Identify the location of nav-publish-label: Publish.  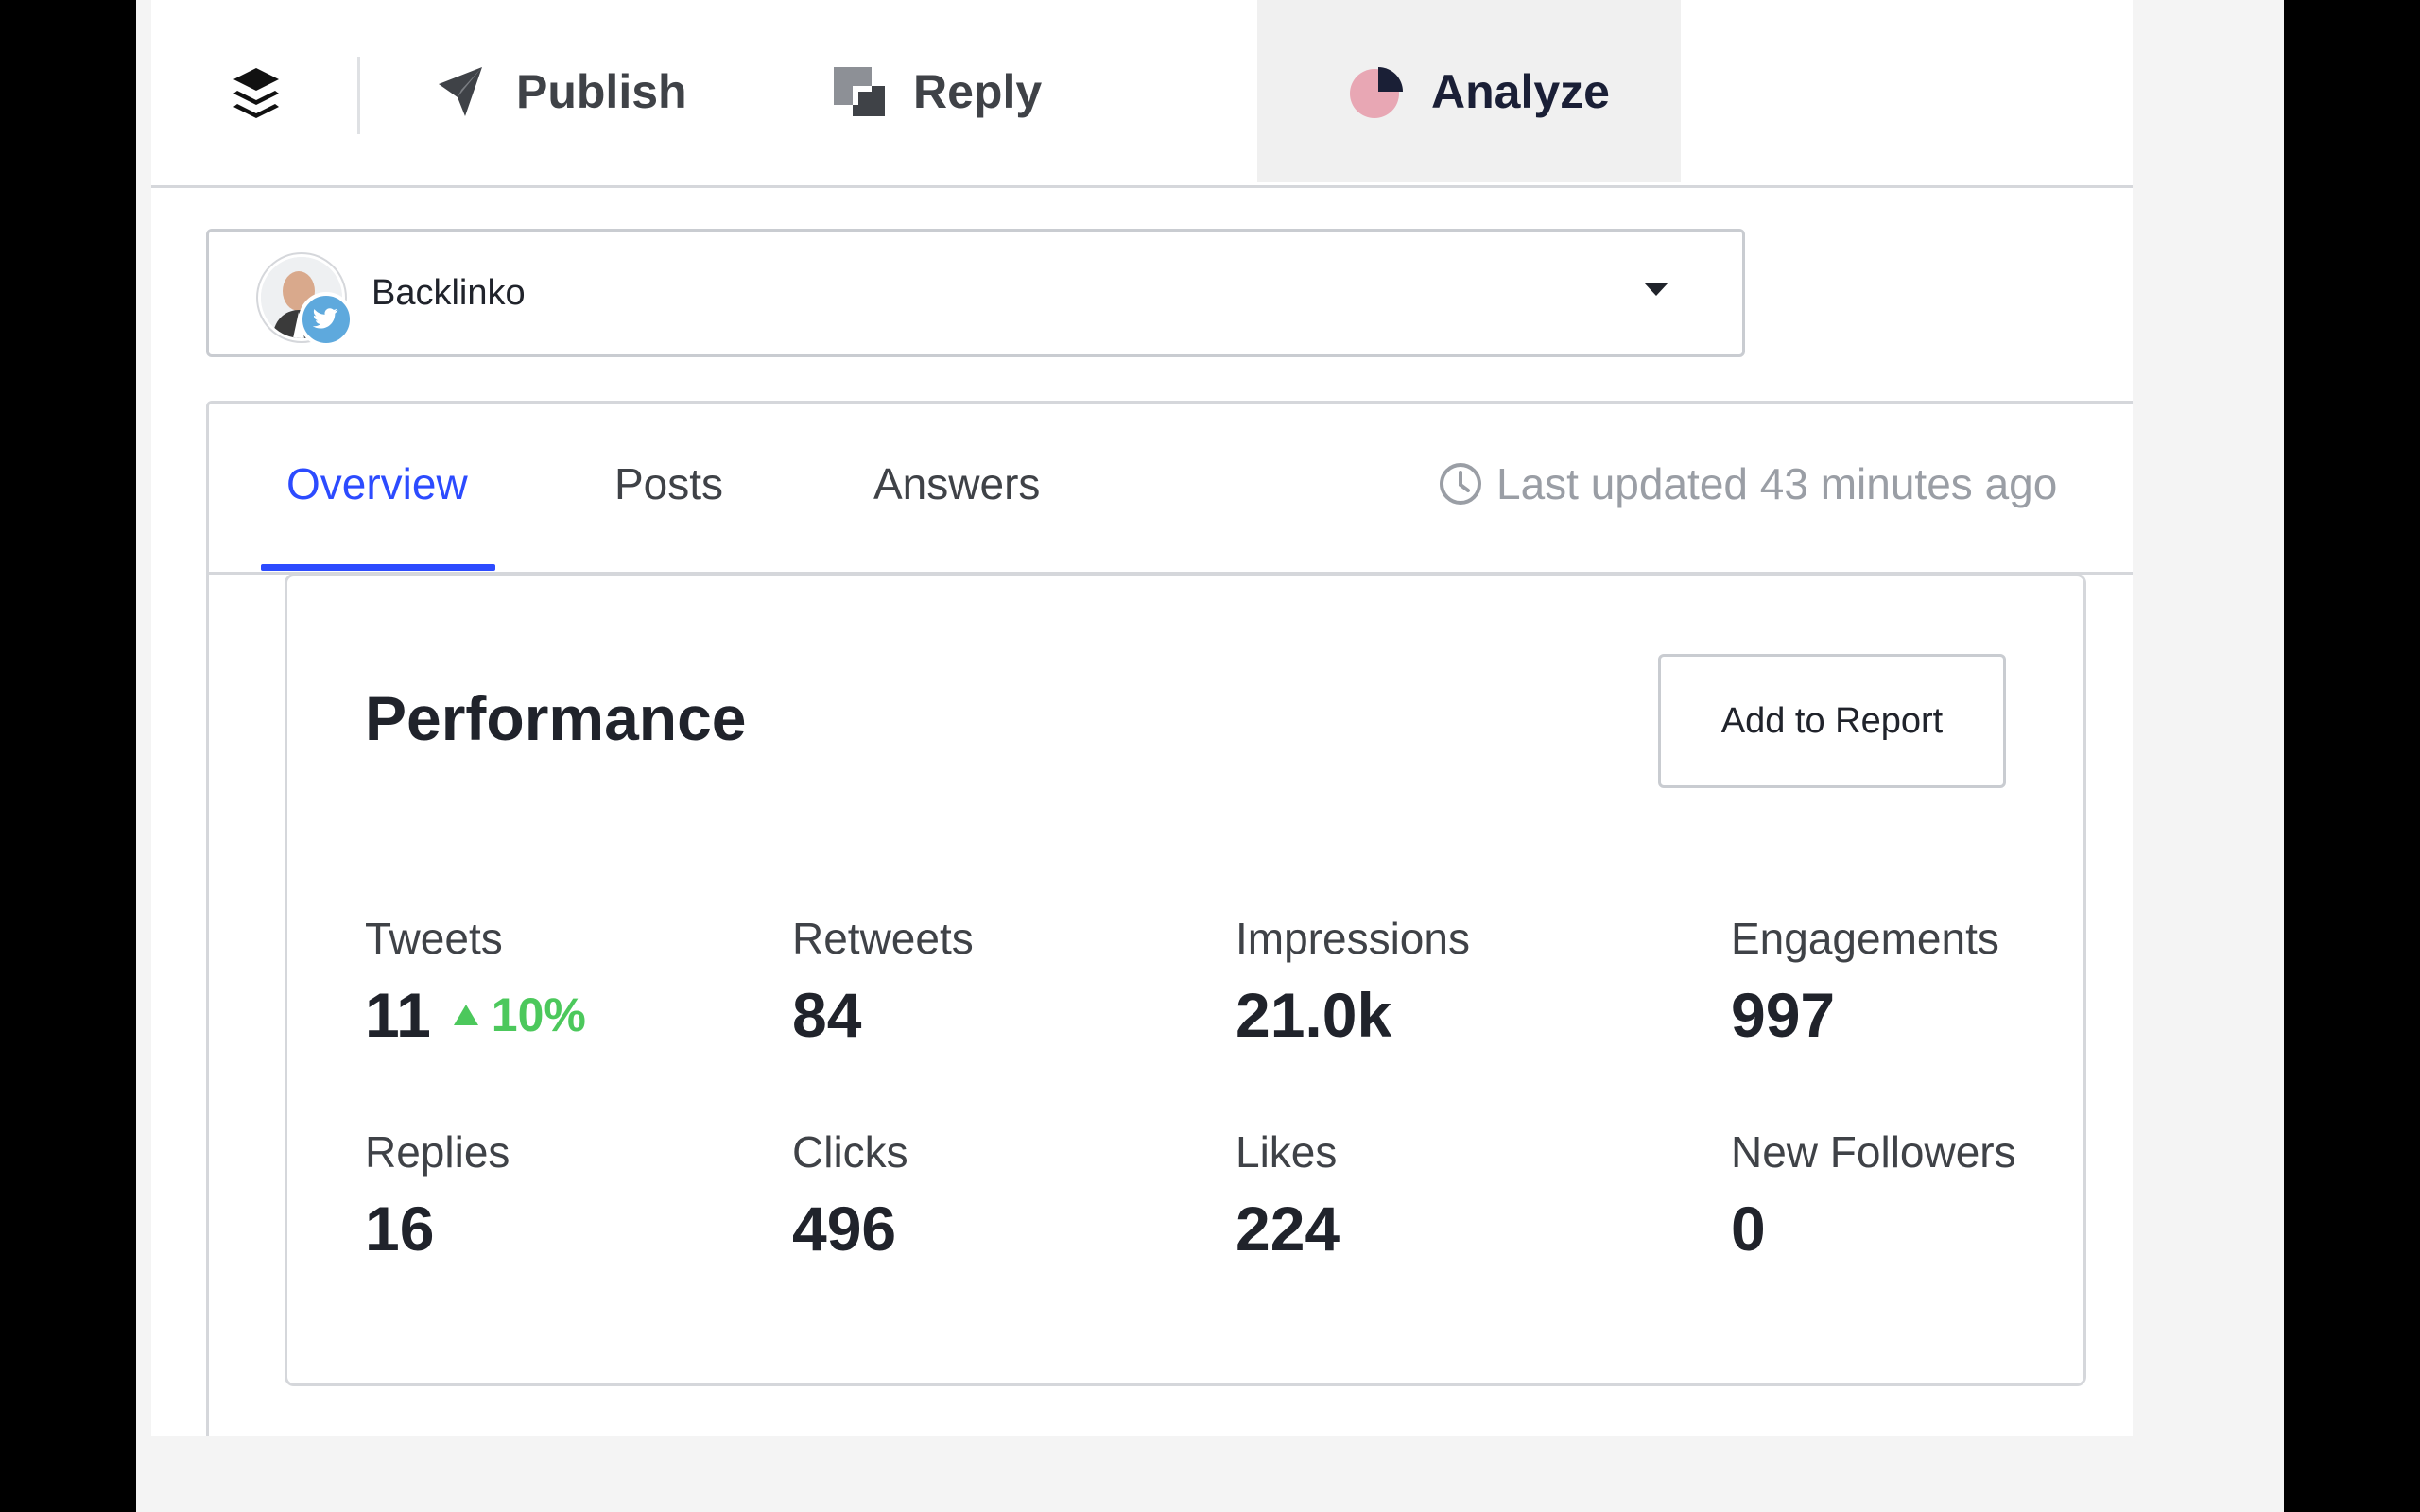
(601, 91).